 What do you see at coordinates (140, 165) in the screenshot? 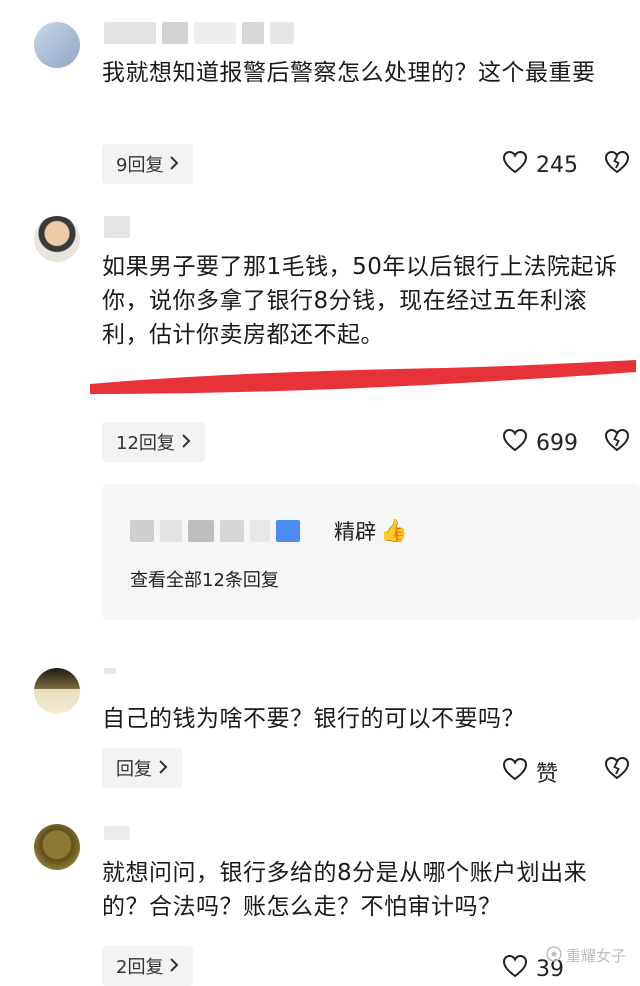
I see `reply-label: 9回复` at bounding box center [140, 165].